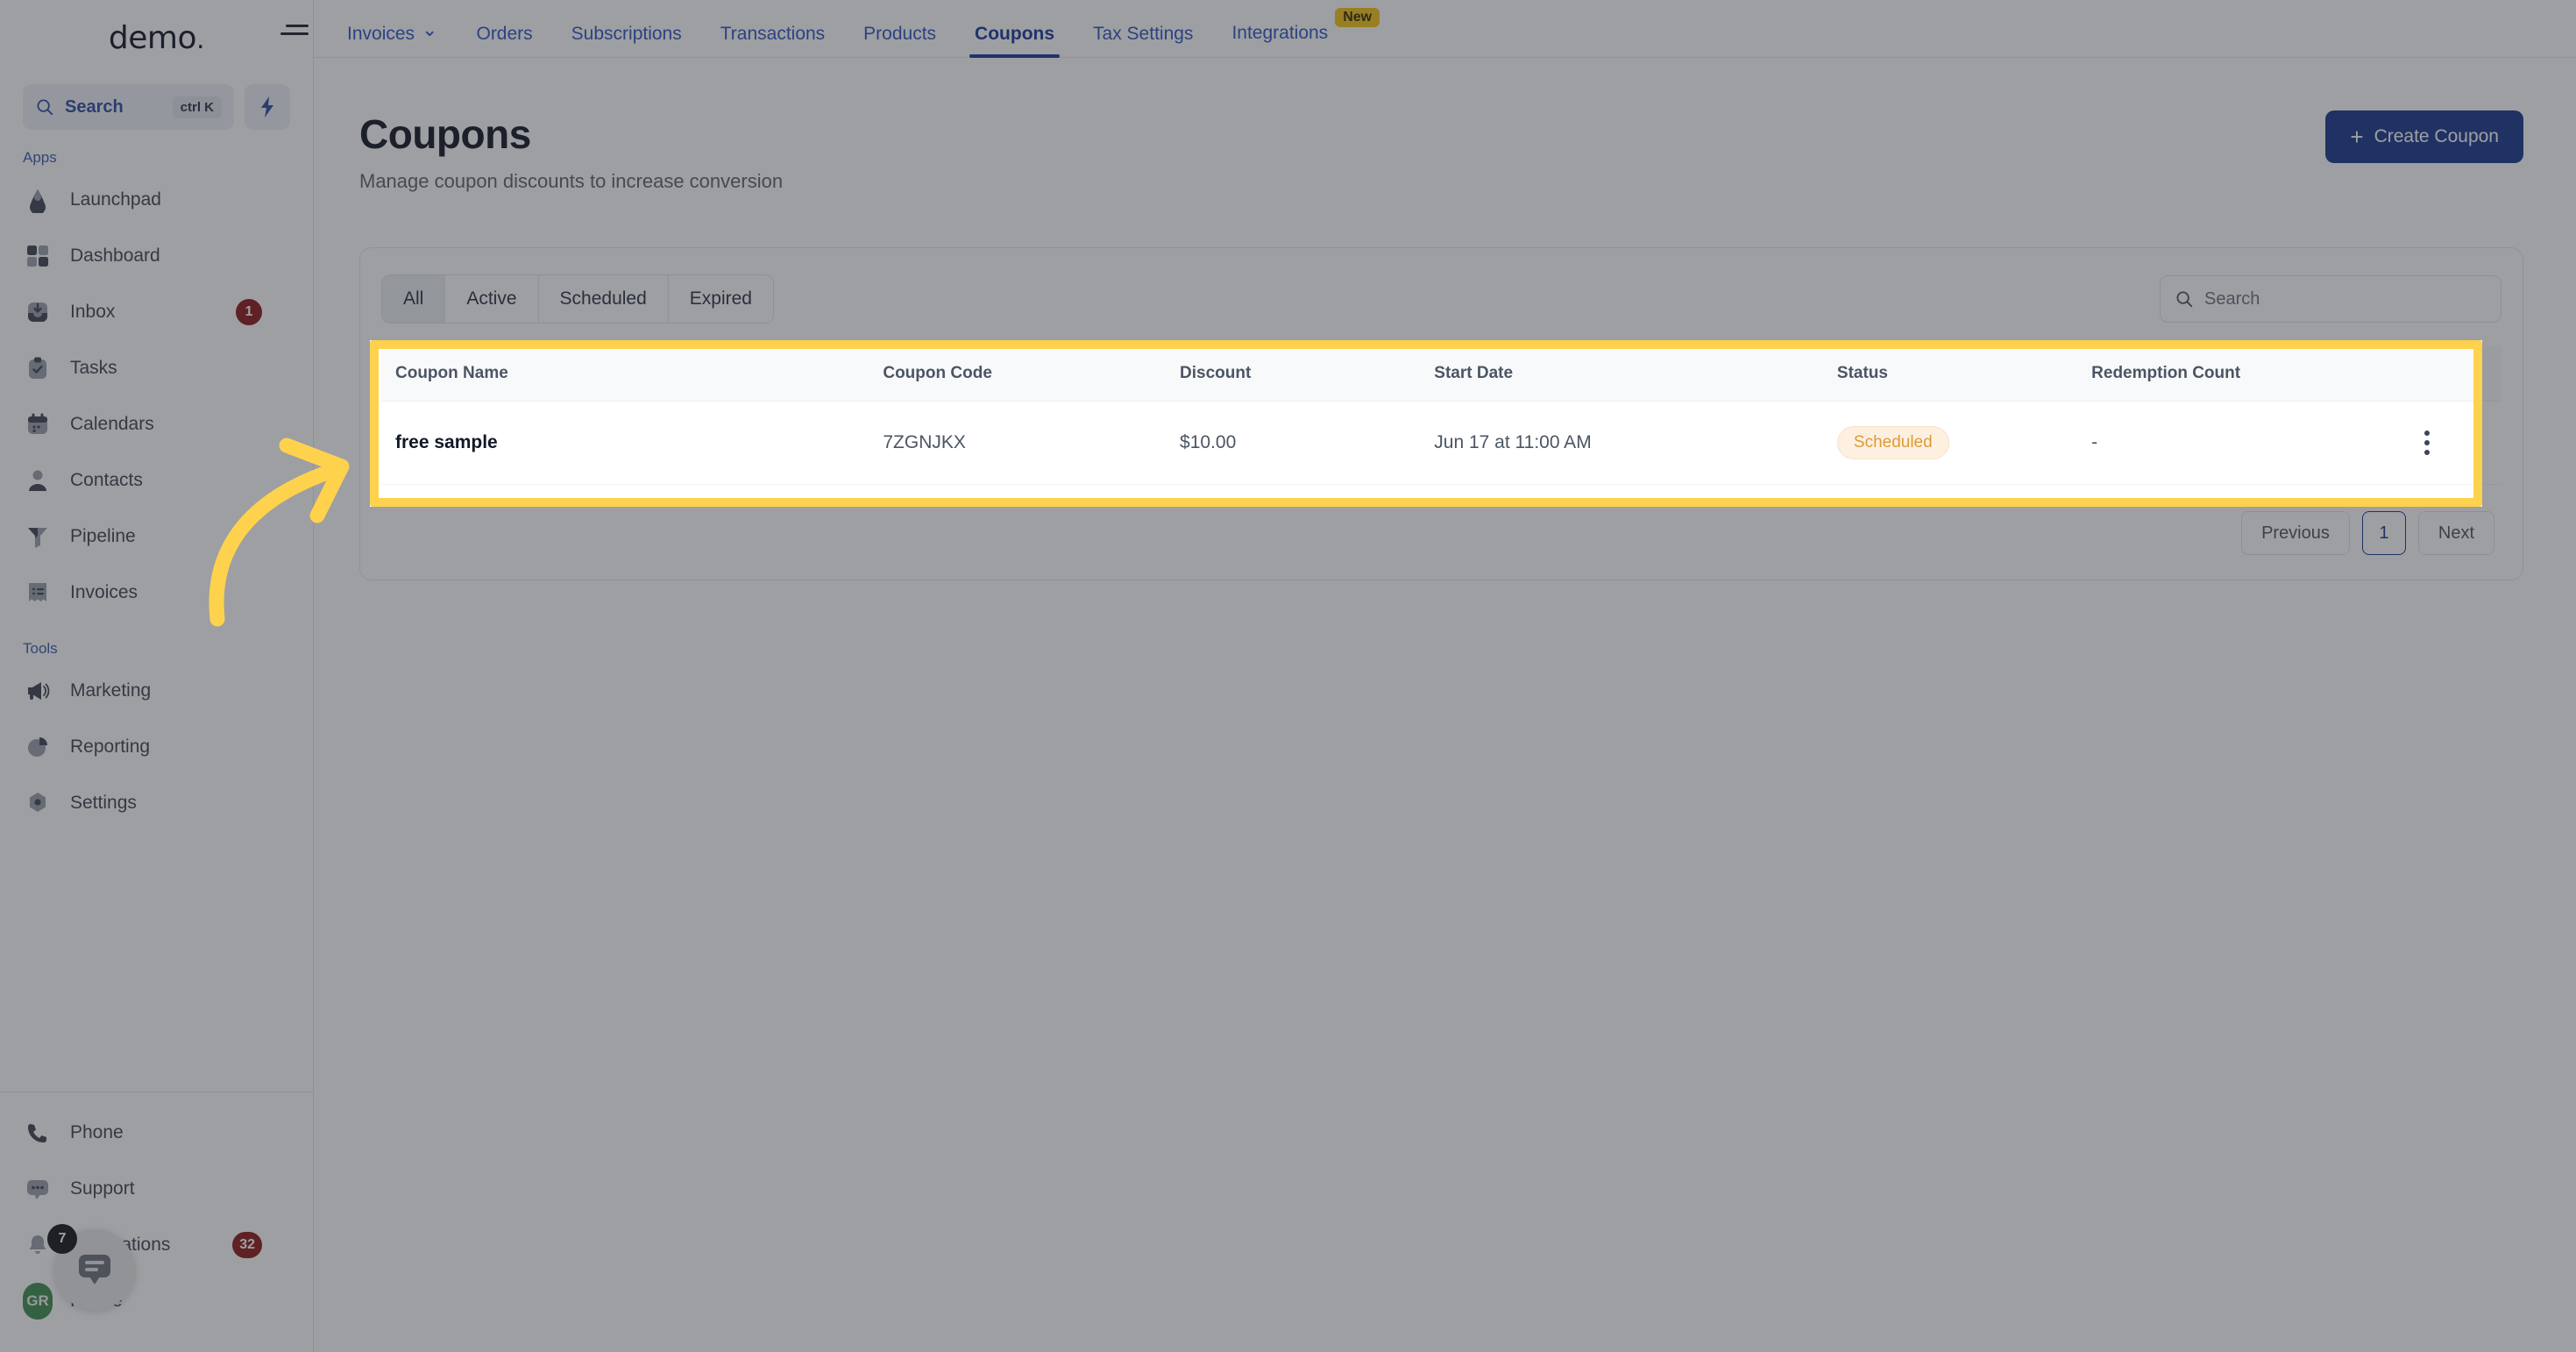 This screenshot has width=2576, height=1352. I want to click on tasks-icon, so click(38, 368).